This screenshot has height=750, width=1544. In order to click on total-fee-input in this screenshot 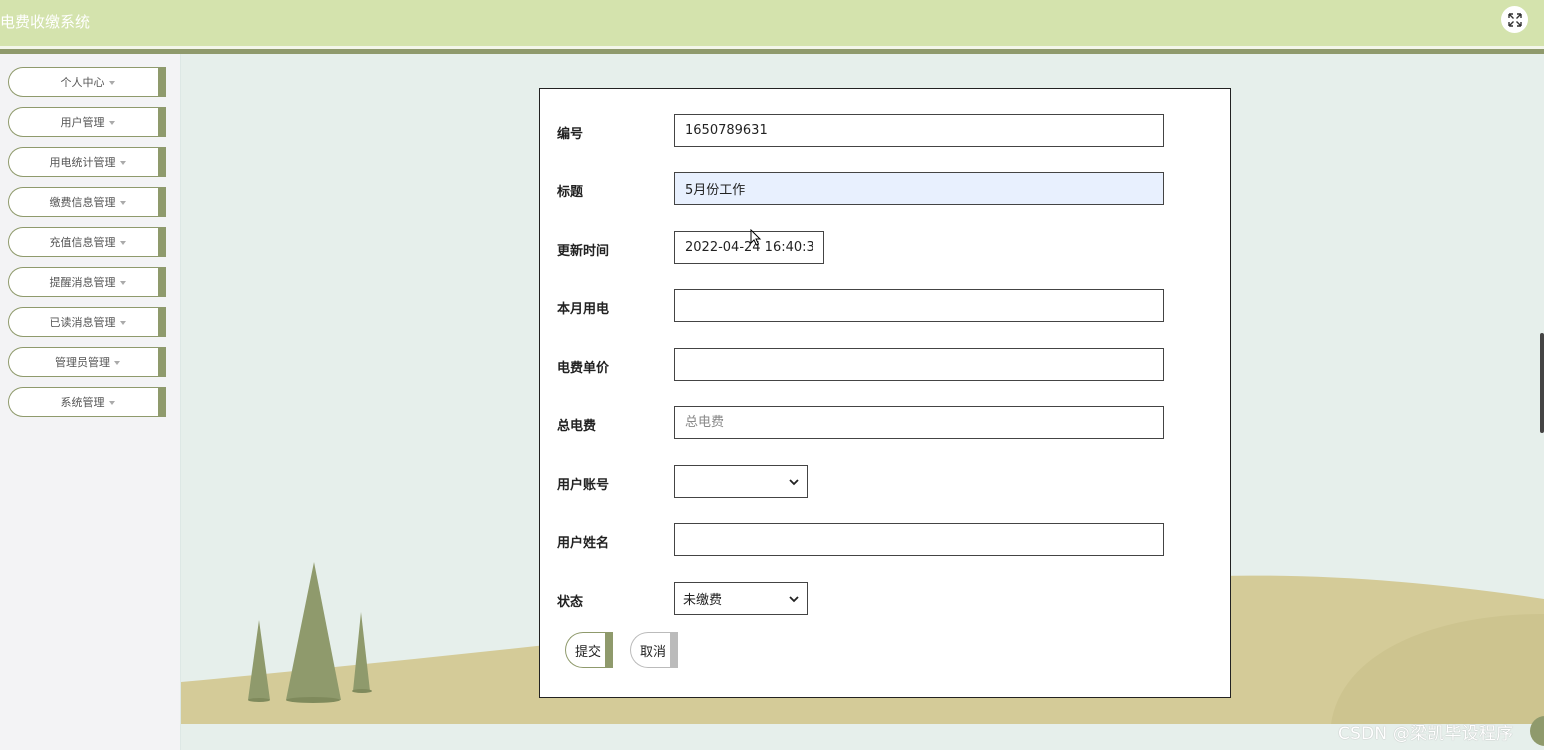, I will do `click(919, 422)`.